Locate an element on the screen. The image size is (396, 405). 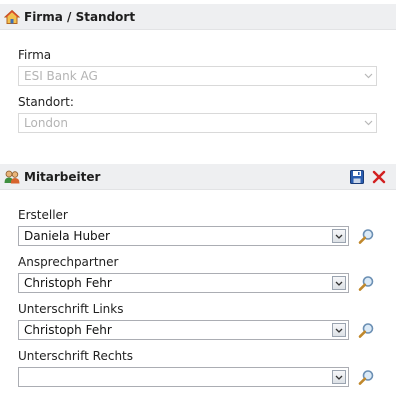
employee-panel: Mitarbeiter is located at coordinates (198, 177).